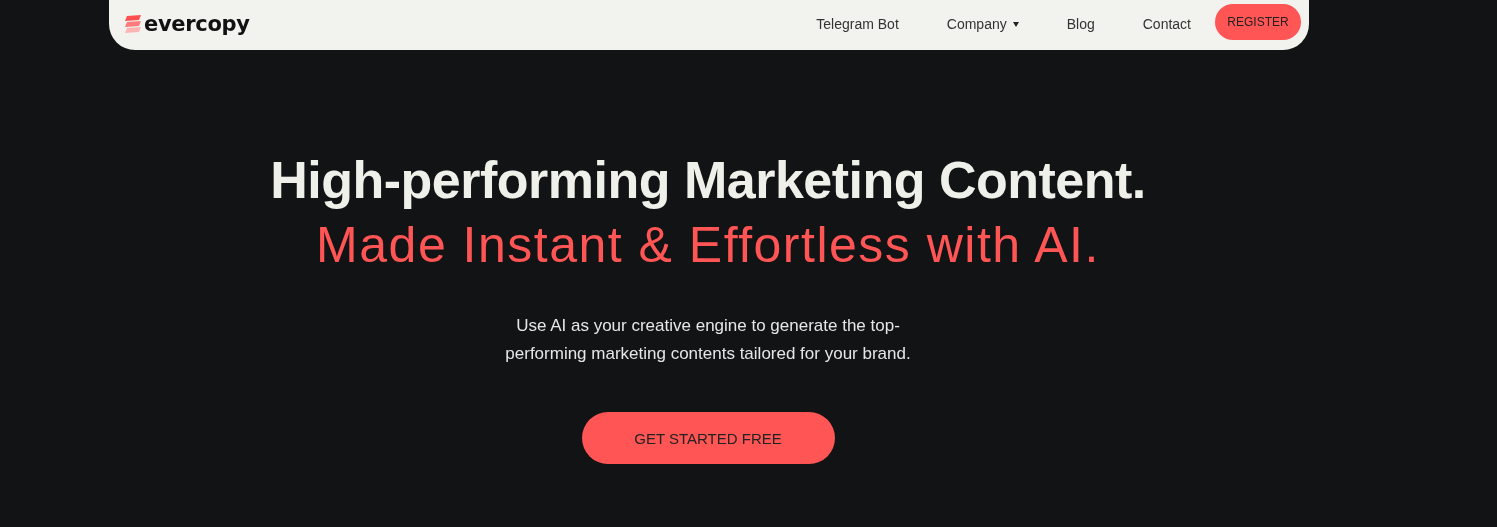 This screenshot has height=527, width=1497. Describe the element at coordinates (708, 438) in the screenshot. I see `get-started-button: GET STARTED FREE` at that location.